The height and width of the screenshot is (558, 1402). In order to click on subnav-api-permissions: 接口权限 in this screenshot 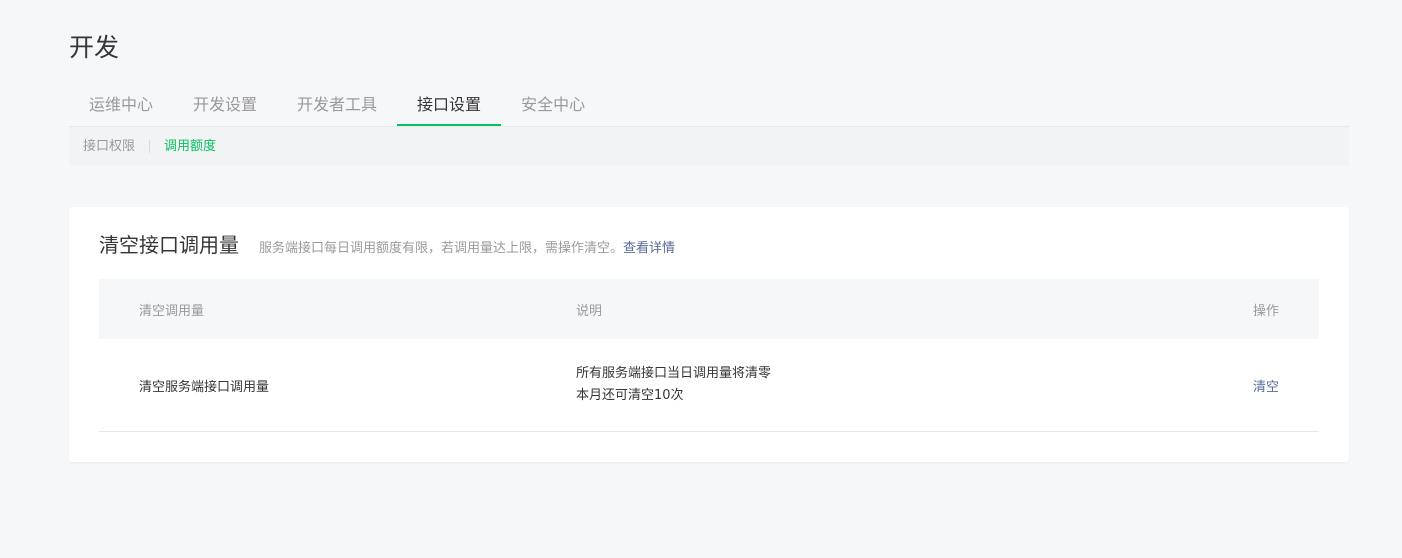, I will do `click(109, 147)`.